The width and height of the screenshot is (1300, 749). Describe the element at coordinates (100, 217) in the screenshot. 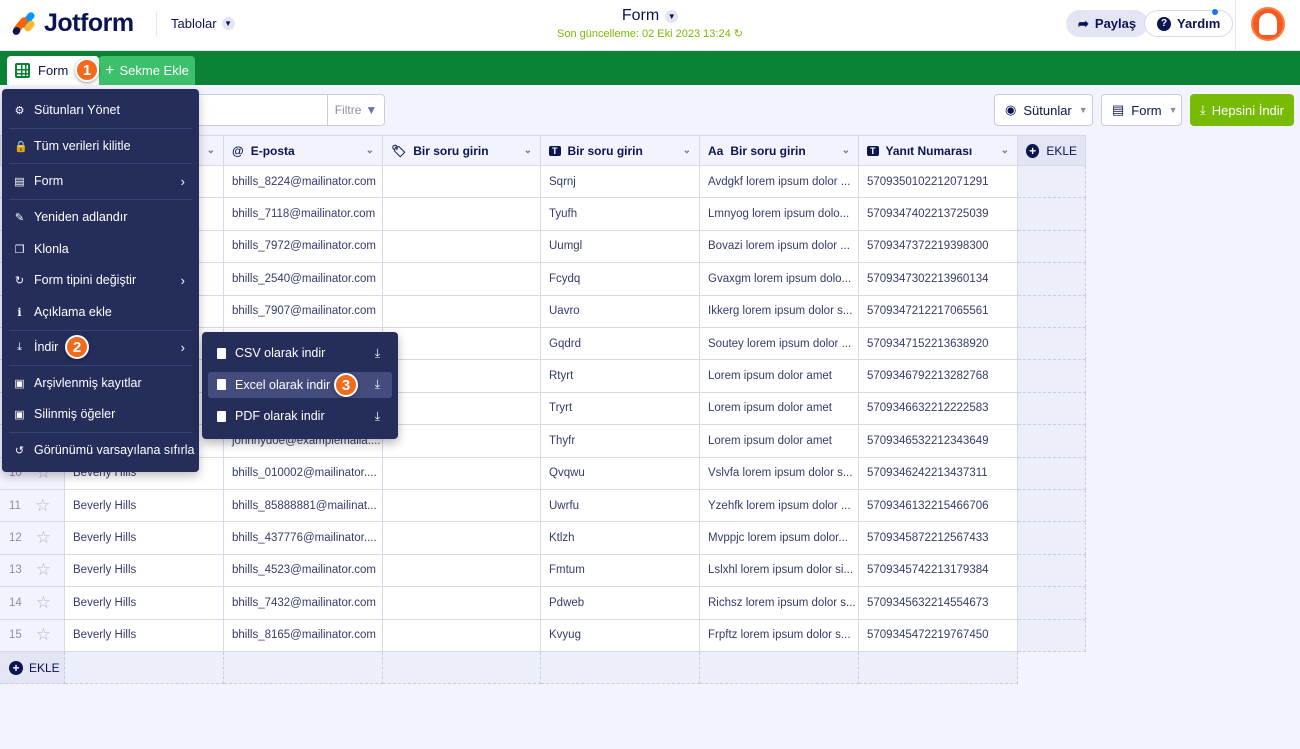

I see `menu-item-rename: ✎ Yeniden adlandır` at that location.